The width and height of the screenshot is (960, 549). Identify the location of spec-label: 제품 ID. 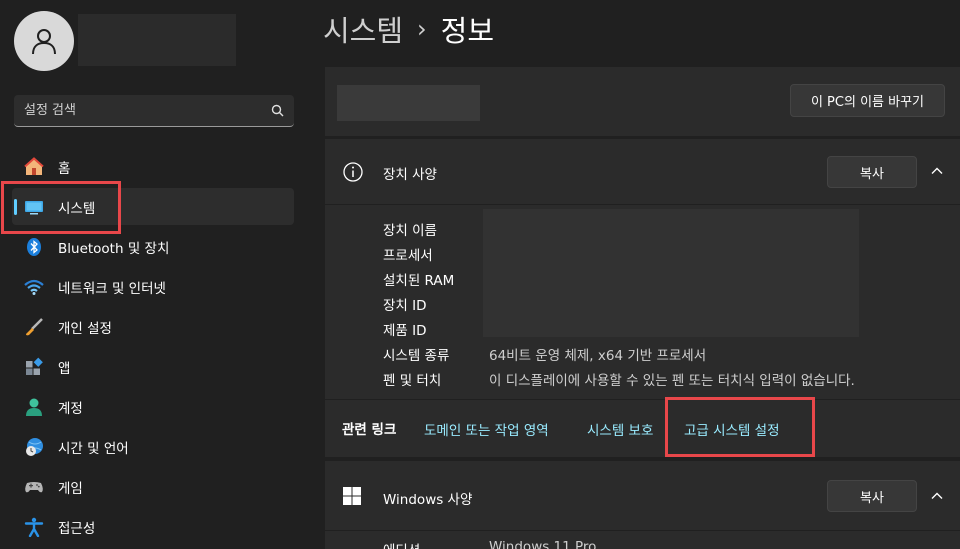
(405, 330).